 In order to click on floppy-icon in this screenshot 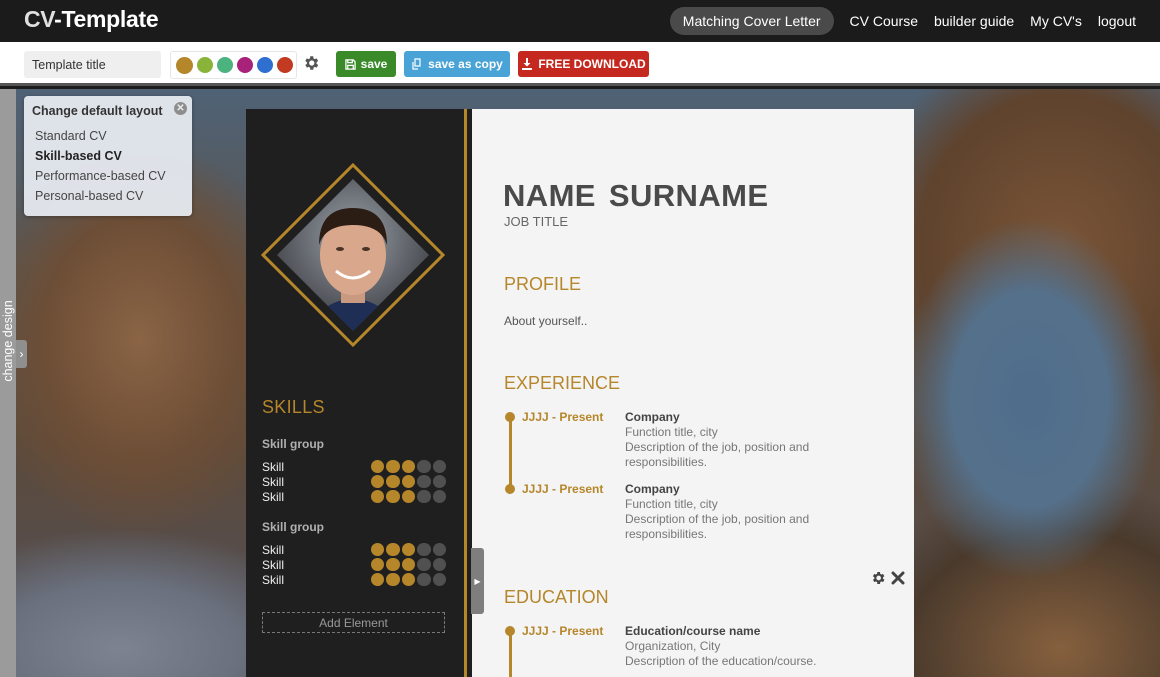, I will do `click(350, 64)`.